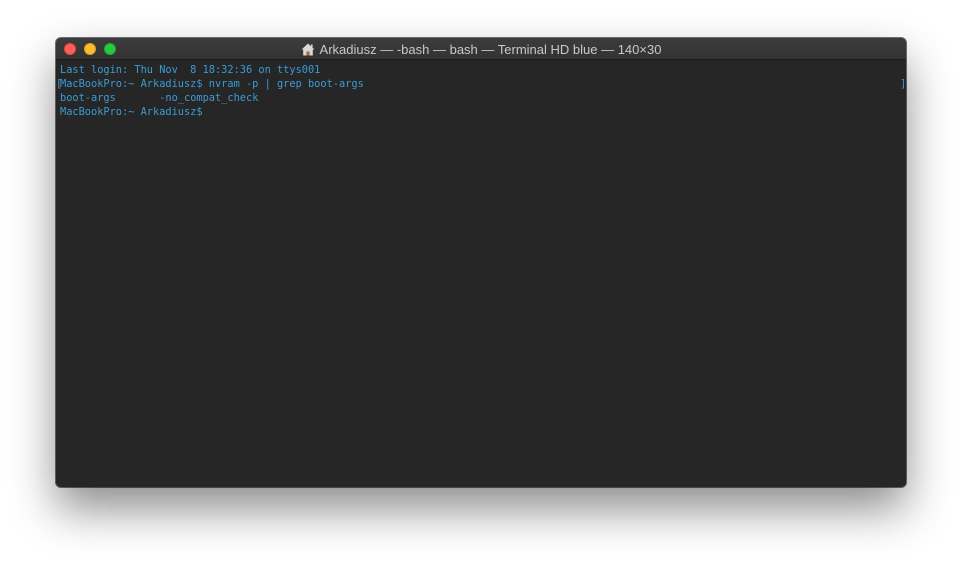  What do you see at coordinates (903, 84) in the screenshot?
I see `selection-bracket-right: ]` at bounding box center [903, 84].